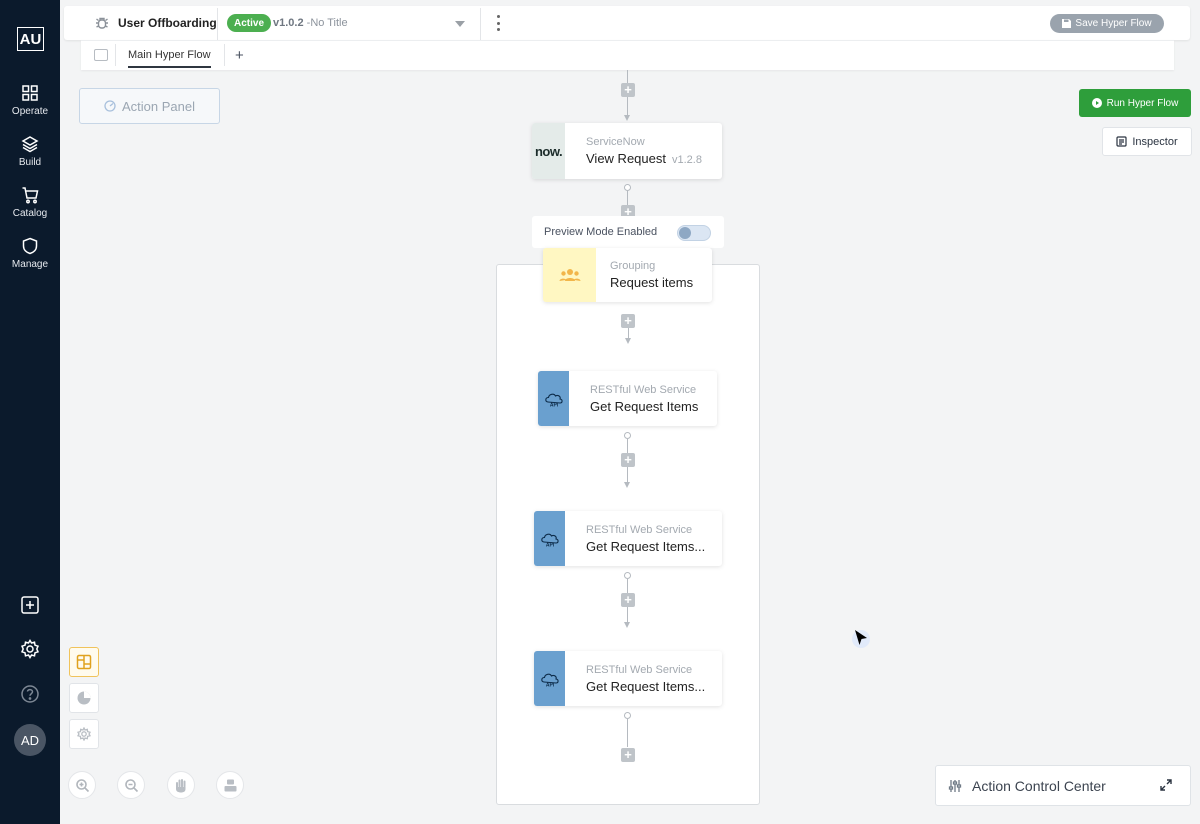 The image size is (1200, 824). I want to click on node-grouping-request-items: Grouping Request items, so click(627, 275).